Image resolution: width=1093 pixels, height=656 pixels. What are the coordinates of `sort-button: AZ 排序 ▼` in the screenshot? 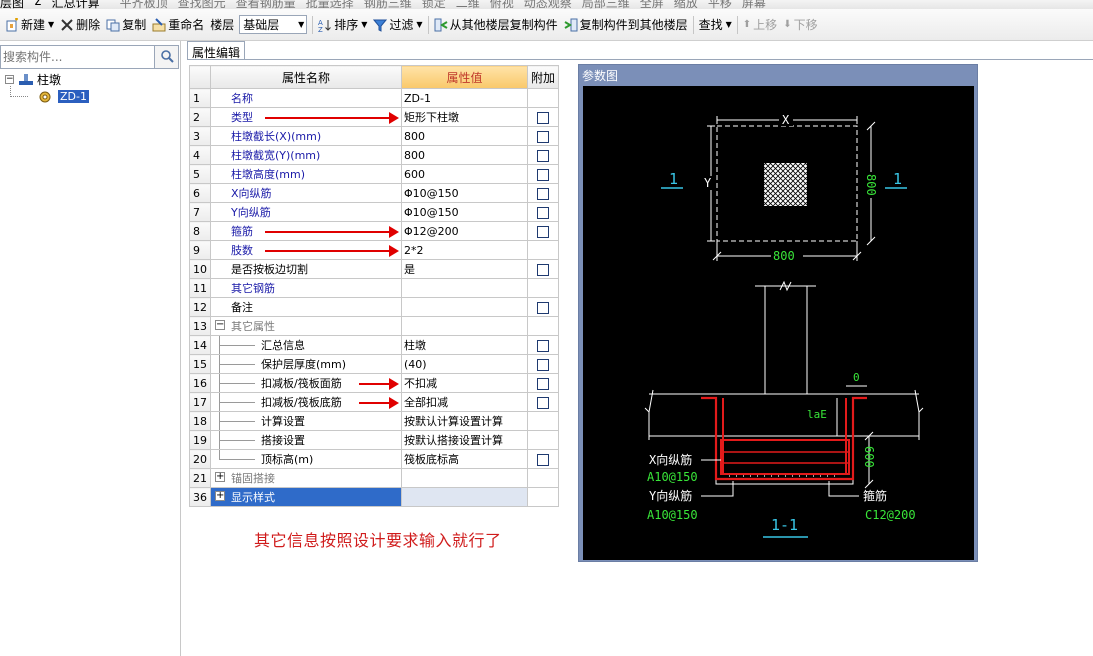 It's located at (342, 25).